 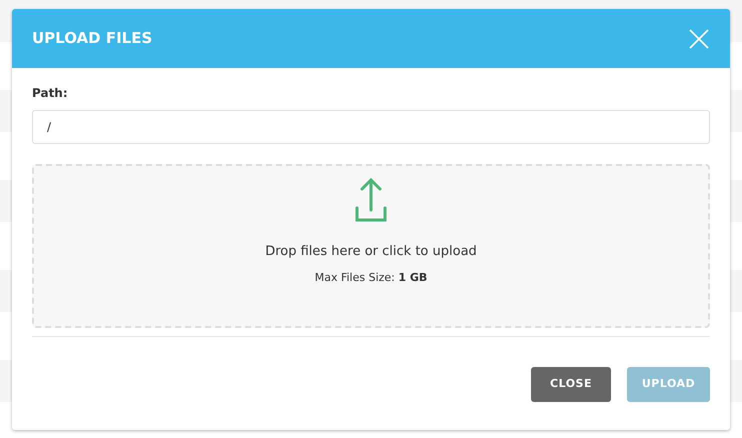 What do you see at coordinates (371, 127) in the screenshot?
I see `path-field: /` at bounding box center [371, 127].